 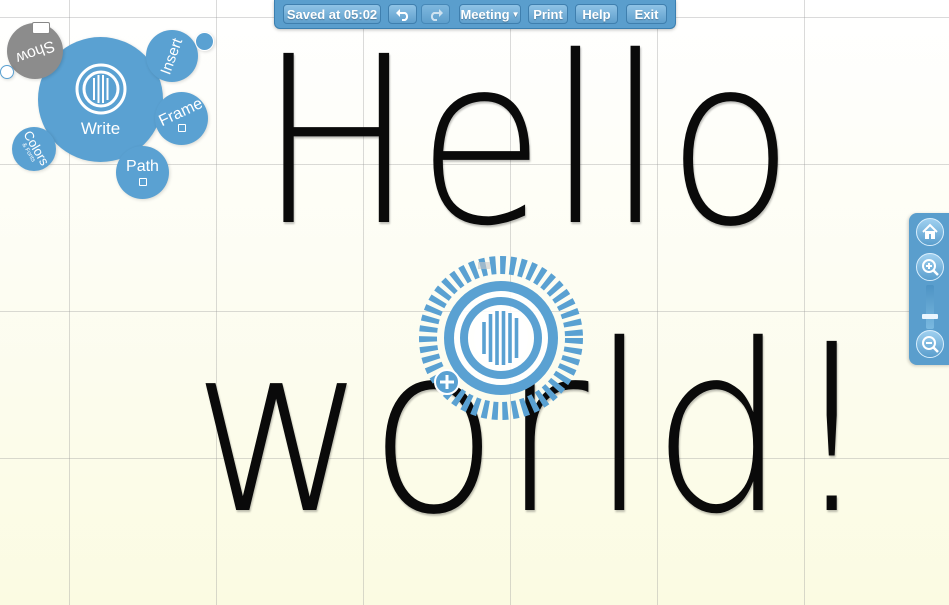 I want to click on insert-sub-bubble, so click(x=204, y=41).